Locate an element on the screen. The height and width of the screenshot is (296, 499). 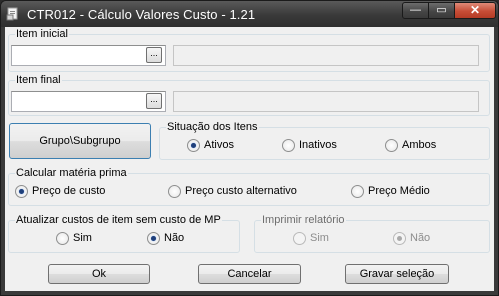
calcular-label: Calcular matéria prima is located at coordinates (71, 173).